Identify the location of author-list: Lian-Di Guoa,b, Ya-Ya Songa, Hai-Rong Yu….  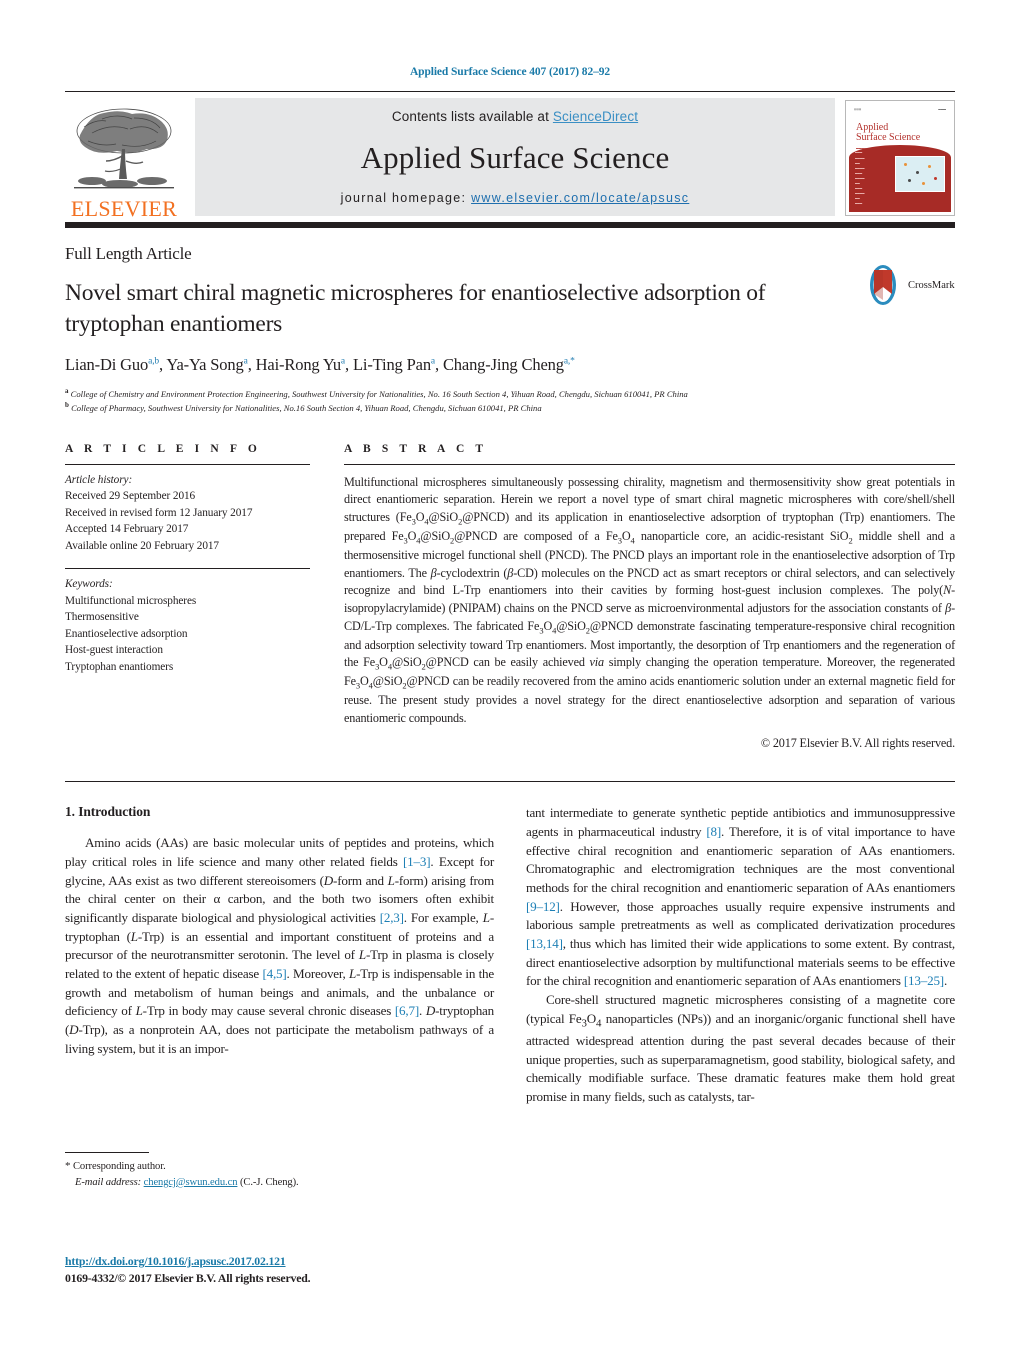
(320, 365).